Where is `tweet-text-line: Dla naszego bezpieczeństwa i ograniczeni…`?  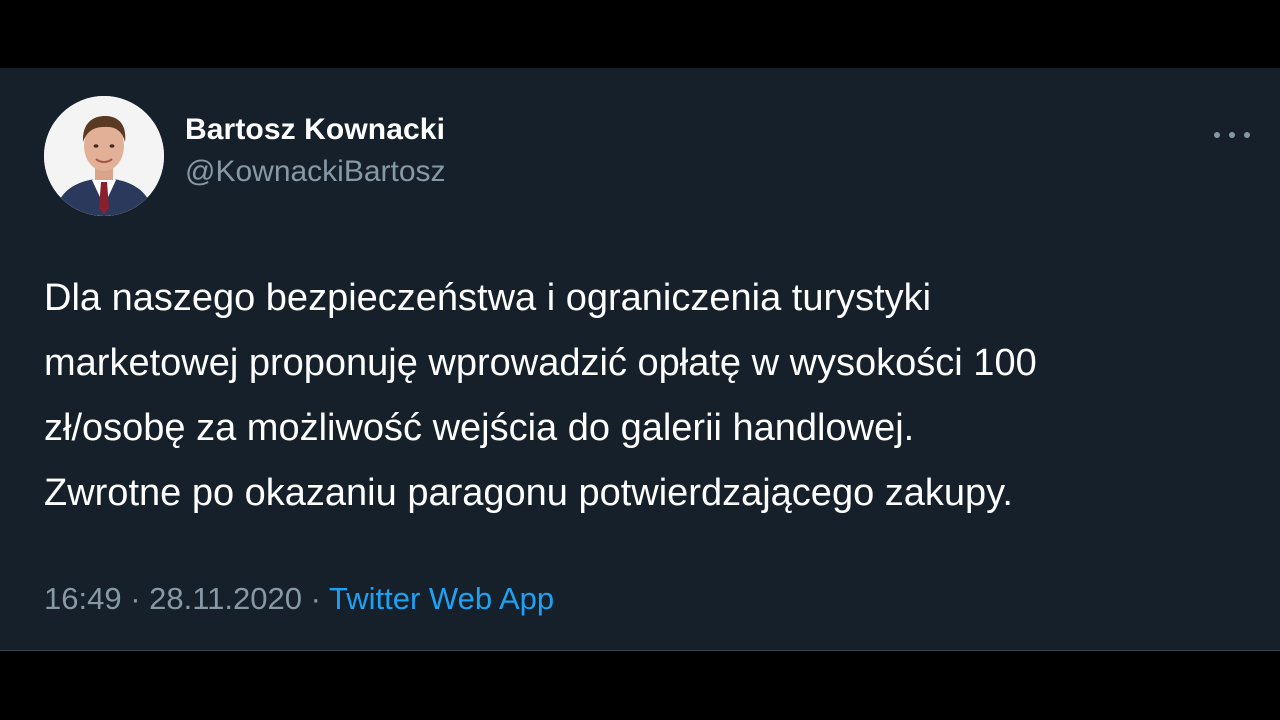
tweet-text-line: Dla naszego bezpieczeństwa i ograniczeni… is located at coordinates (488, 298).